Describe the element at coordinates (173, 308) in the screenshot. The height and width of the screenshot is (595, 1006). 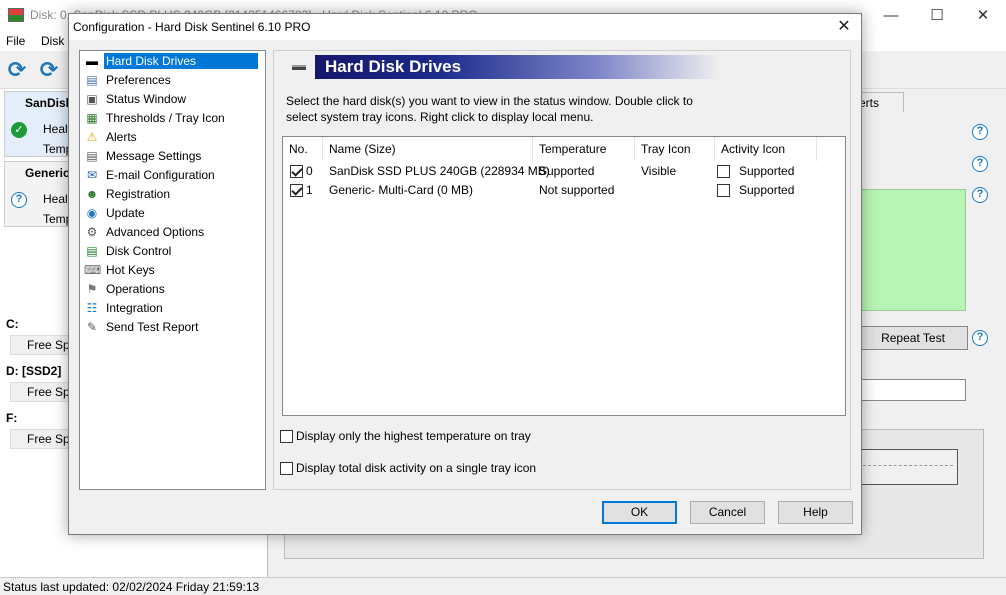
I see `nav-item-integration: ☷ Integration` at that location.